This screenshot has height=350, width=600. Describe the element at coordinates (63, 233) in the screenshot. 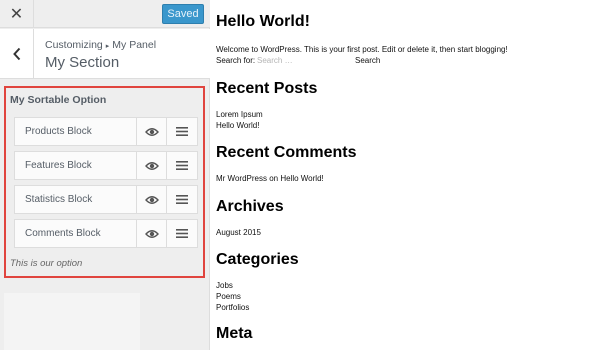

I see `sortable-item-label: Comments Block` at that location.